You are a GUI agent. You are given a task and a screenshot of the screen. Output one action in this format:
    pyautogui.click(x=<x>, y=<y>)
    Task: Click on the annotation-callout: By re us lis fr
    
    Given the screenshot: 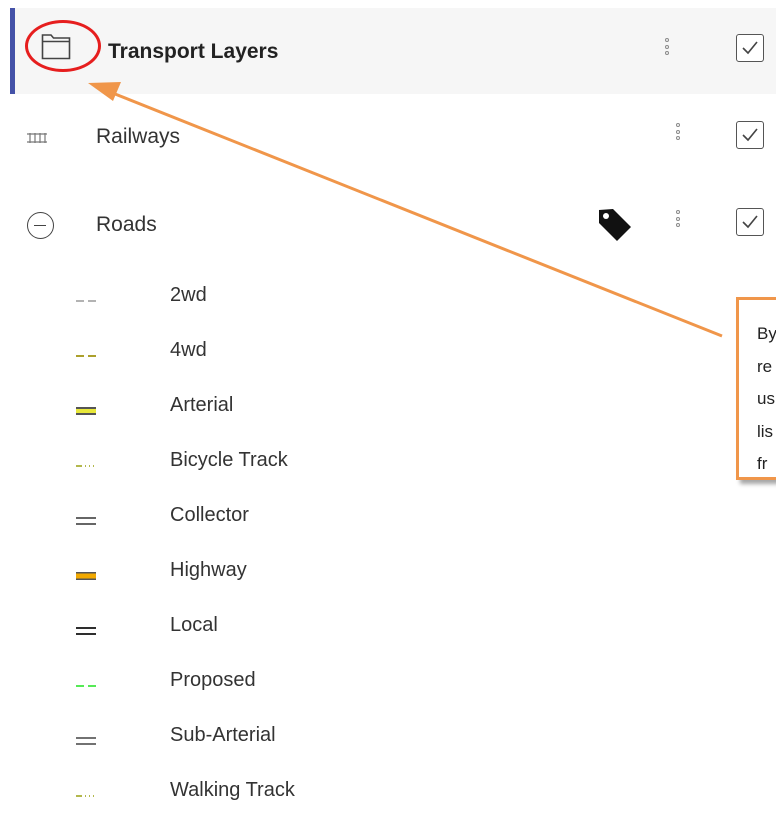 What is the action you would take?
    pyautogui.click(x=756, y=388)
    